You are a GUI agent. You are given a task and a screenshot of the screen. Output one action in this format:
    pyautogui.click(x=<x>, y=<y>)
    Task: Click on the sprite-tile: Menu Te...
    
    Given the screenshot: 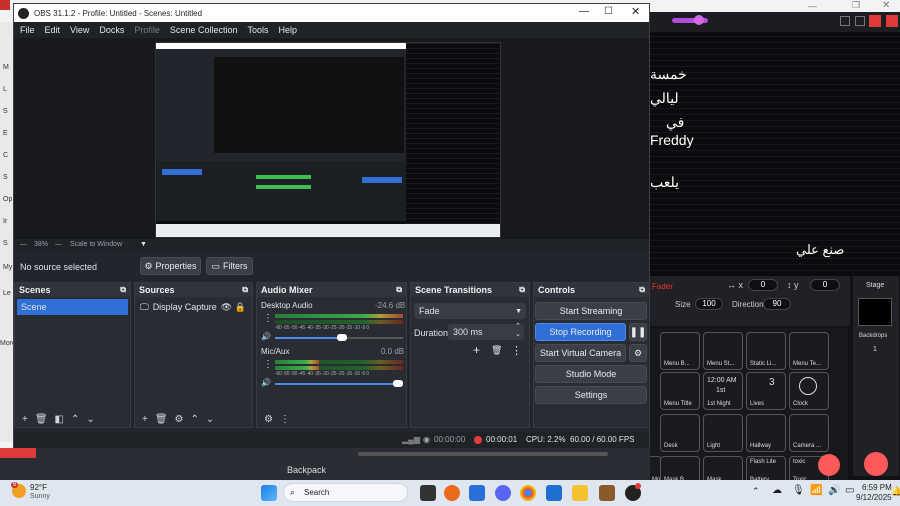 What is the action you would take?
    pyautogui.click(x=809, y=351)
    